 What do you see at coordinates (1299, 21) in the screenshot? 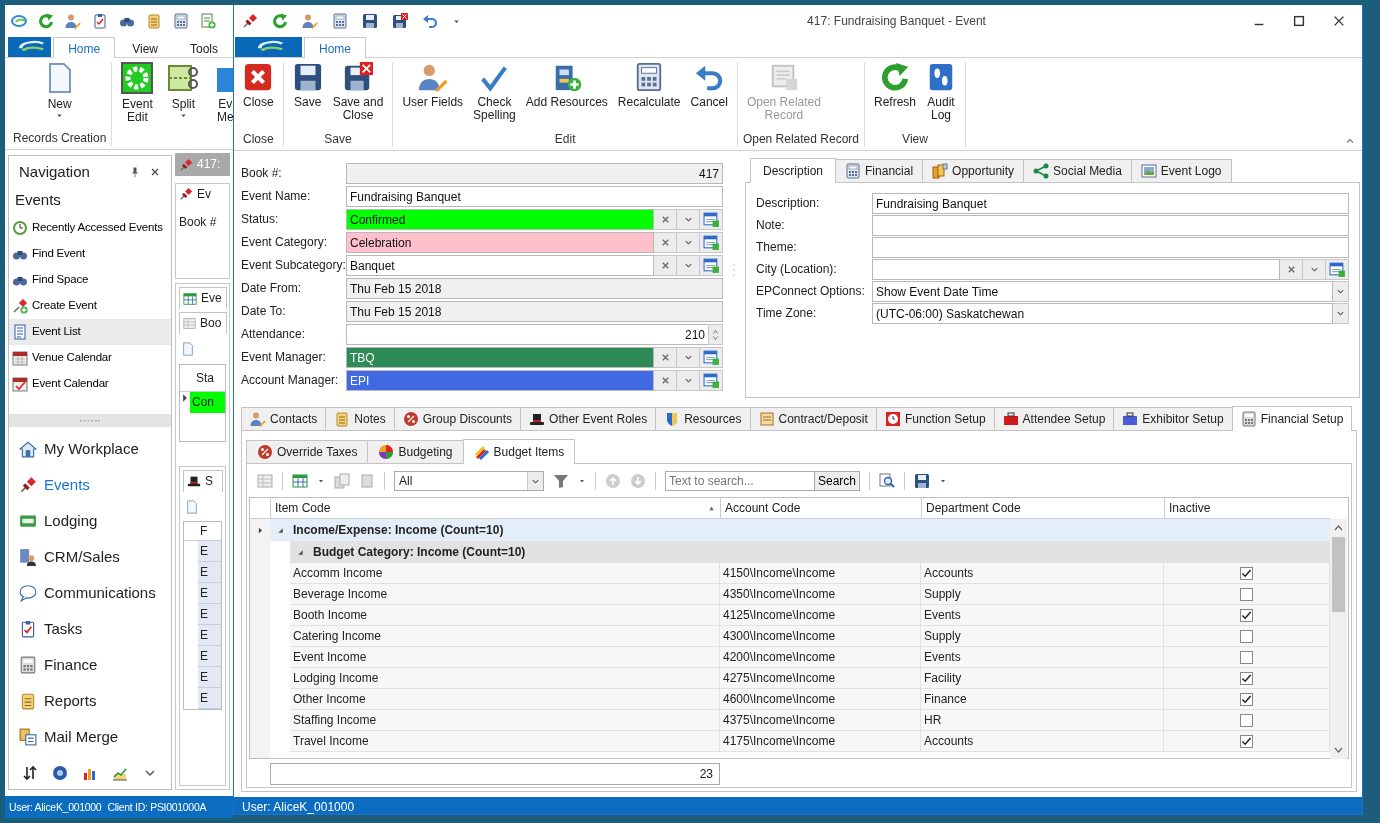
I see `maximize-icon` at bounding box center [1299, 21].